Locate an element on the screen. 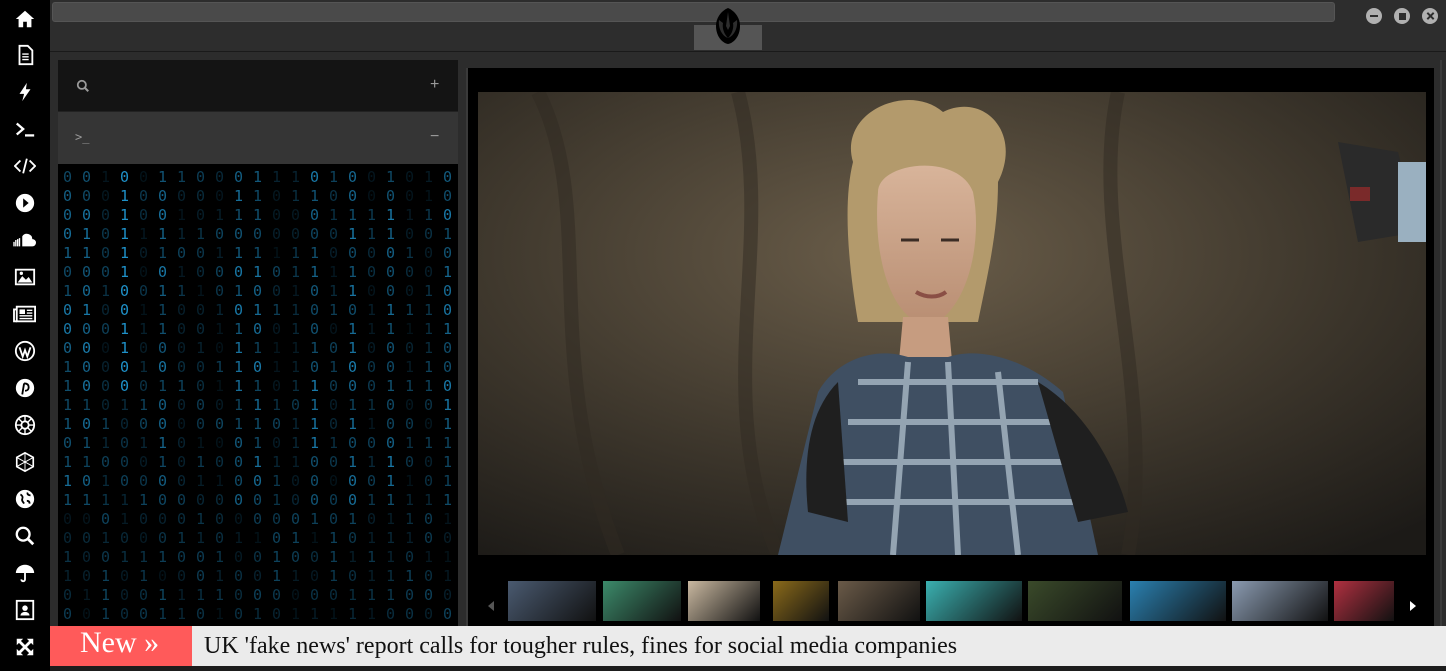 The height and width of the screenshot is (671, 1446). sidebar-pinterest is located at coordinates (25, 387).